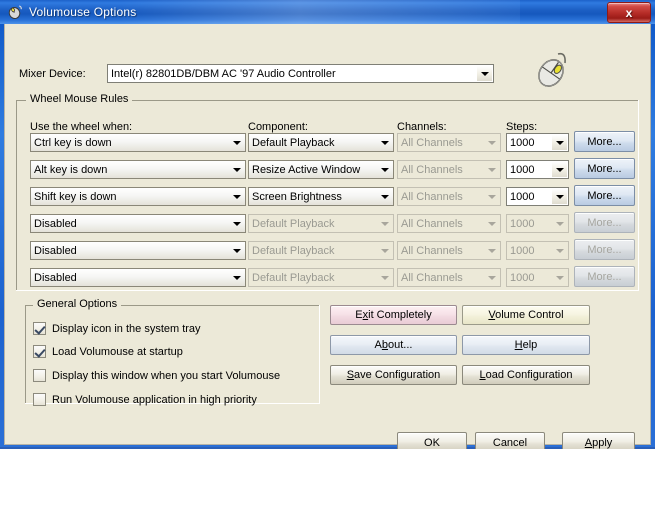 This screenshot has height=512, width=655. Describe the element at coordinates (293, 223) in the screenshot. I see `rule-component-value-4: Default Playback` at that location.